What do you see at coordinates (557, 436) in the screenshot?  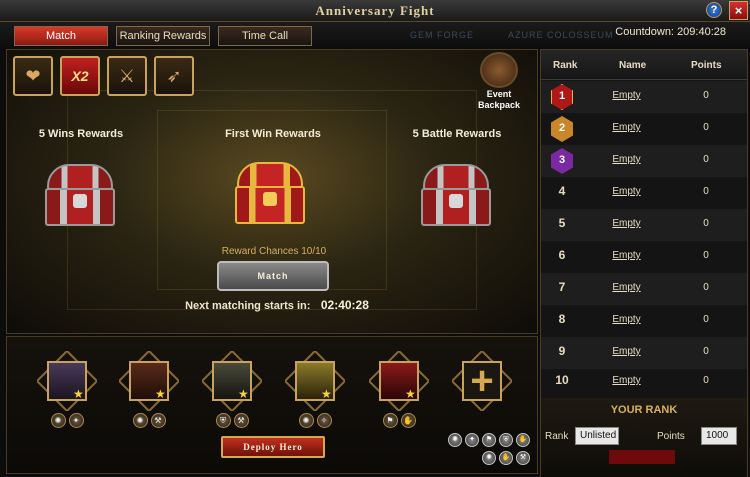 I see `your-rank-label: Rank` at bounding box center [557, 436].